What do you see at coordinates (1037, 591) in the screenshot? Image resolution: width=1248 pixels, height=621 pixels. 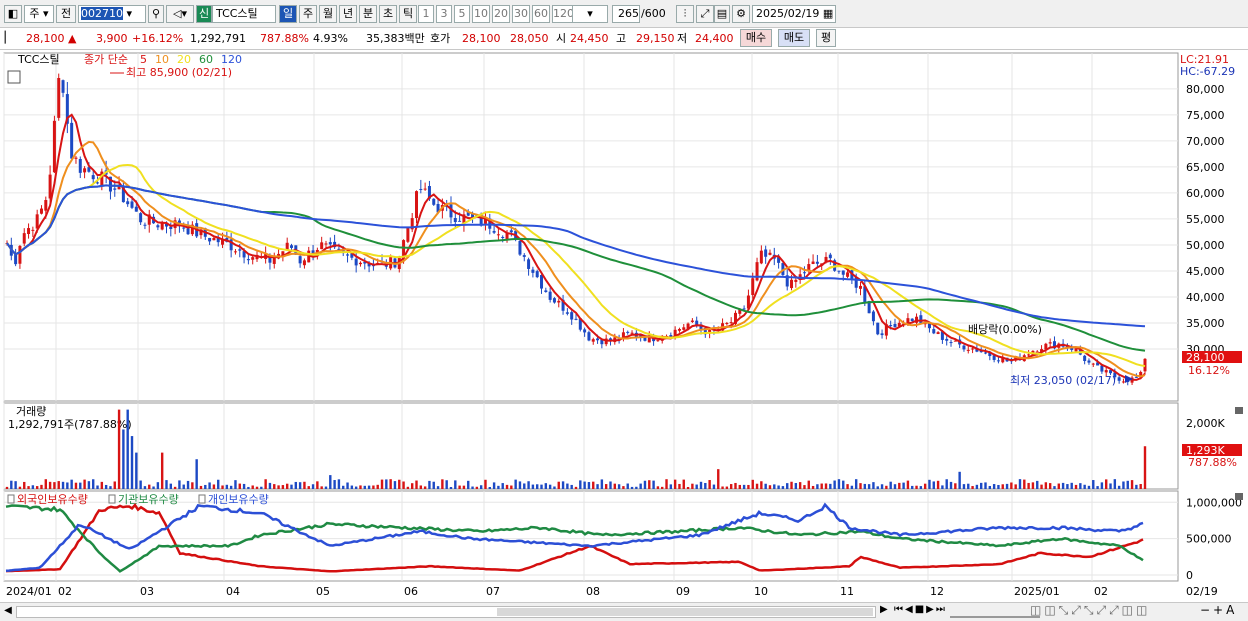 I see `x-label-12: 2025/01` at bounding box center [1037, 591].